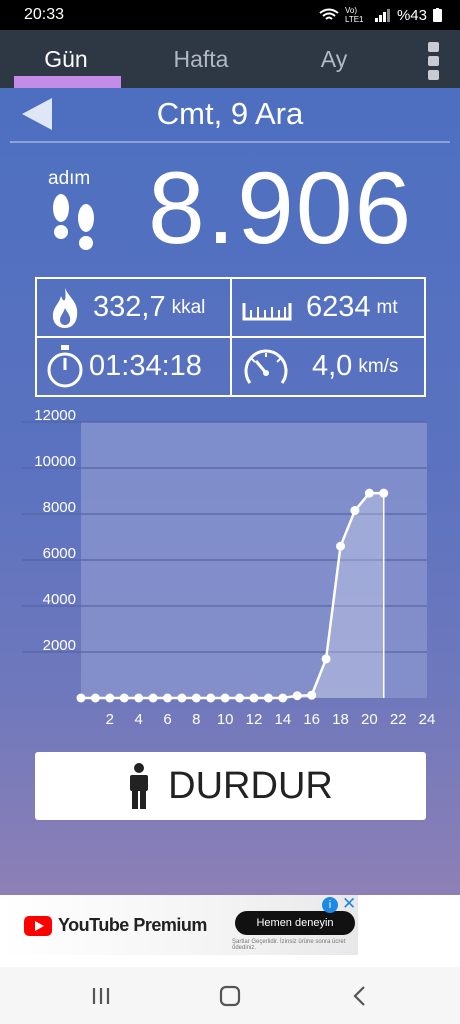  Describe the element at coordinates (188, 307) in the screenshot. I see `calories-unit: kkal` at that location.